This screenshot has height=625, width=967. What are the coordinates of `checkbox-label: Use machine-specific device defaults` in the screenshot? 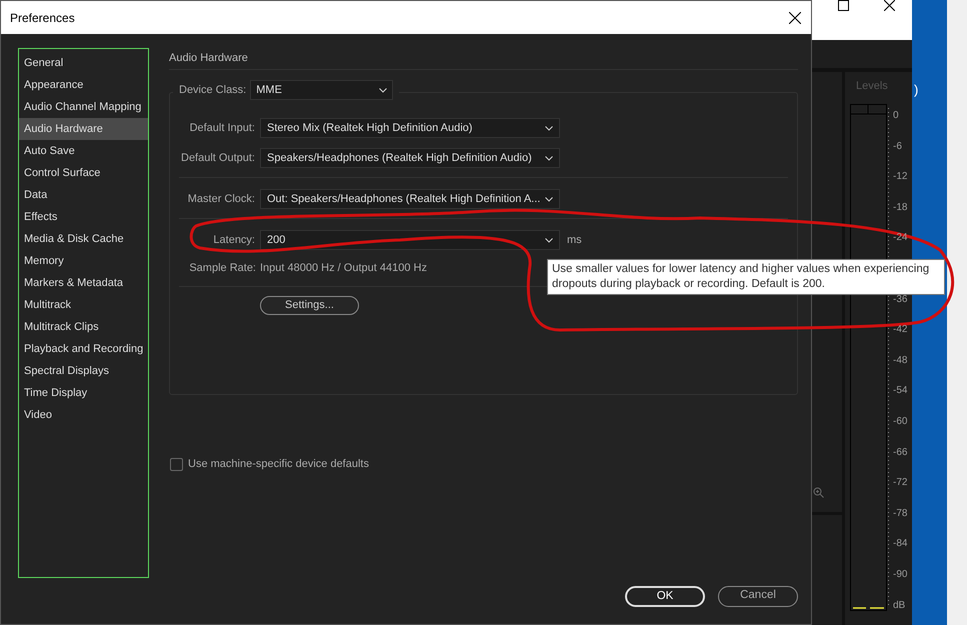 It's located at (278, 464).